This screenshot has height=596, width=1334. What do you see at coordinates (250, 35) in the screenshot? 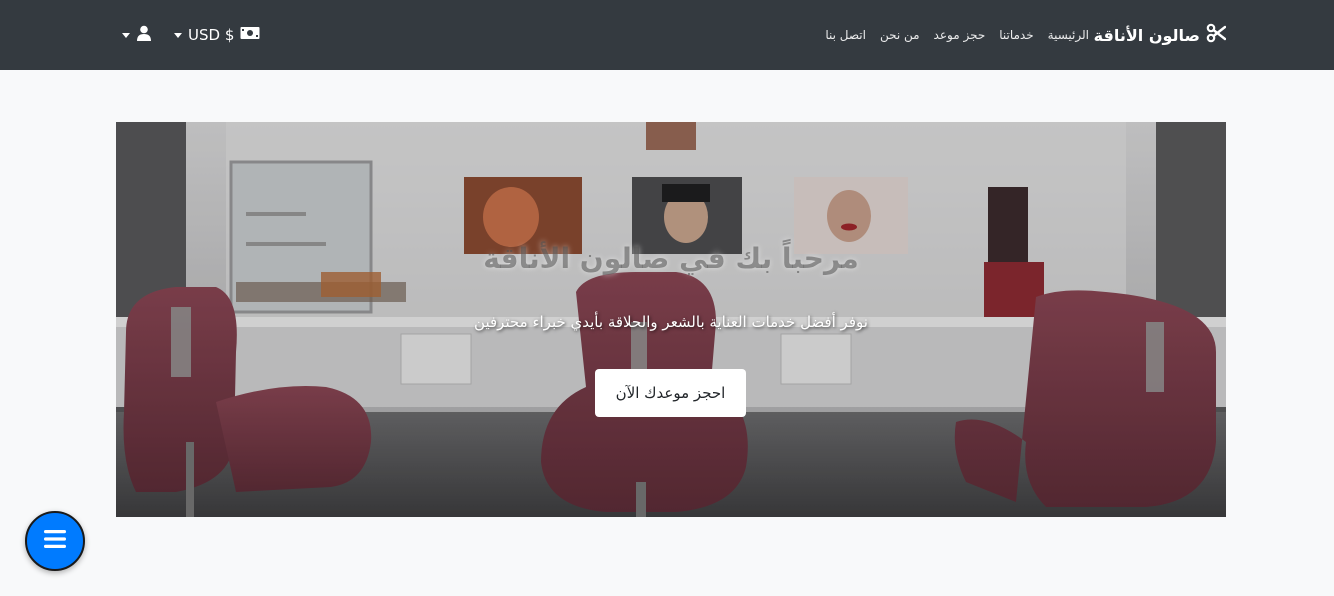
I see `banknote-icon` at bounding box center [250, 35].